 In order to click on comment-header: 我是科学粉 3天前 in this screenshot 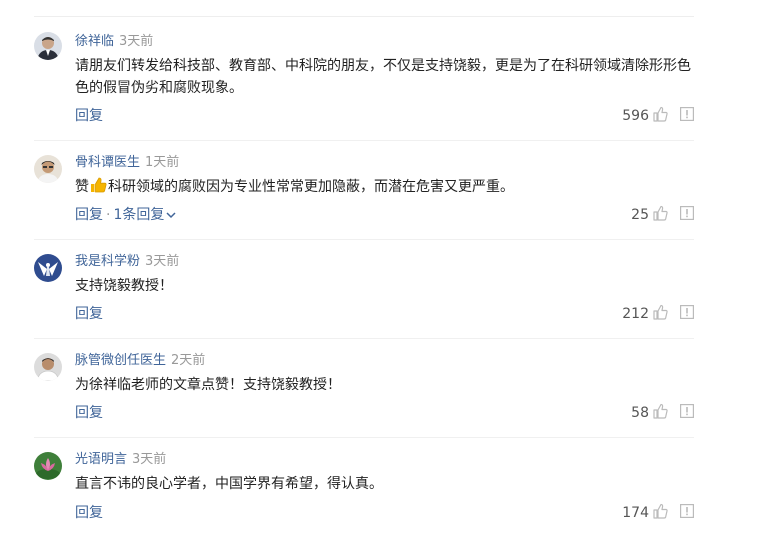, I will do `click(127, 260)`.